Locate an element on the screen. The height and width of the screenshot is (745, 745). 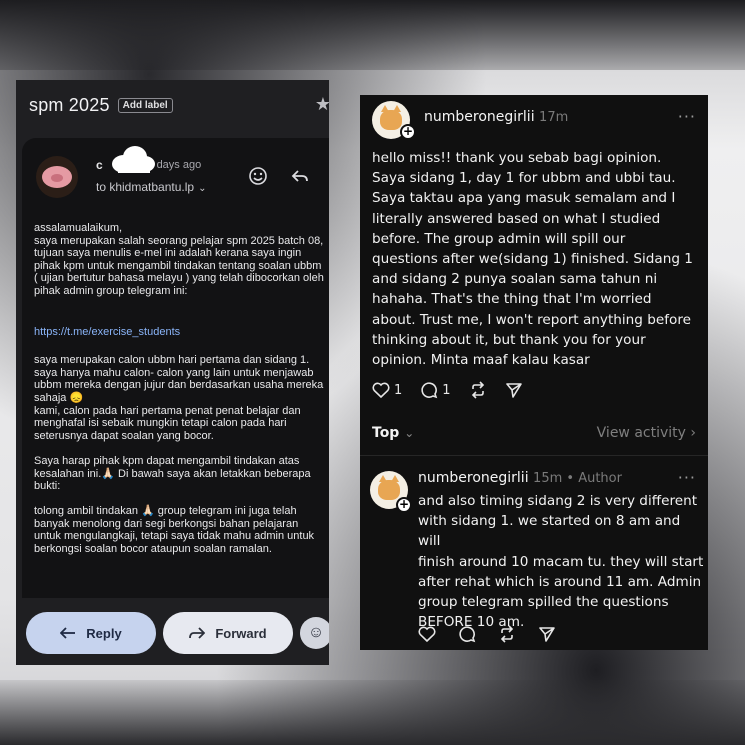
recipient-row: to khidmatbantu.lp ⌄ is located at coordinates (151, 187).